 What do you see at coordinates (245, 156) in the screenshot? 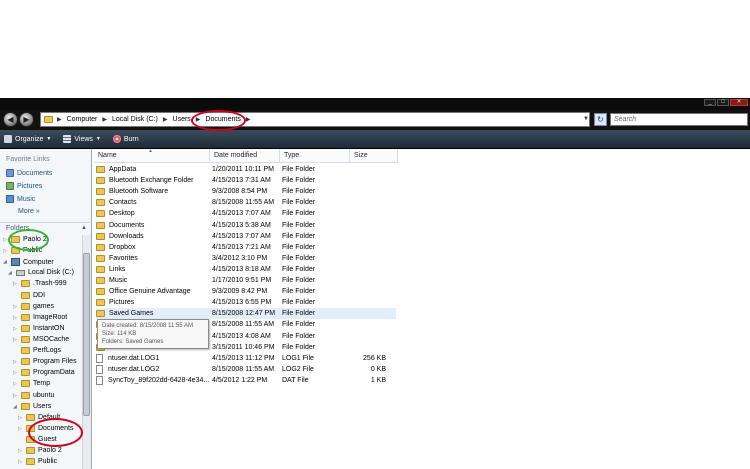
I see `column-header-date: Date modified` at bounding box center [245, 156].